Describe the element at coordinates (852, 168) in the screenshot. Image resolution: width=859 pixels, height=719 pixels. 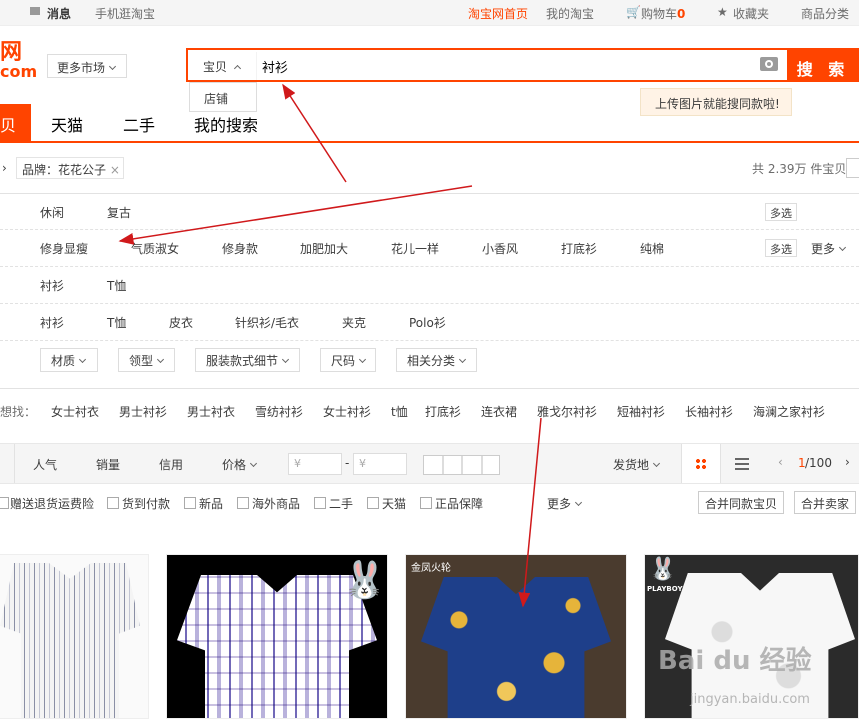
I see `collapse-button` at that location.